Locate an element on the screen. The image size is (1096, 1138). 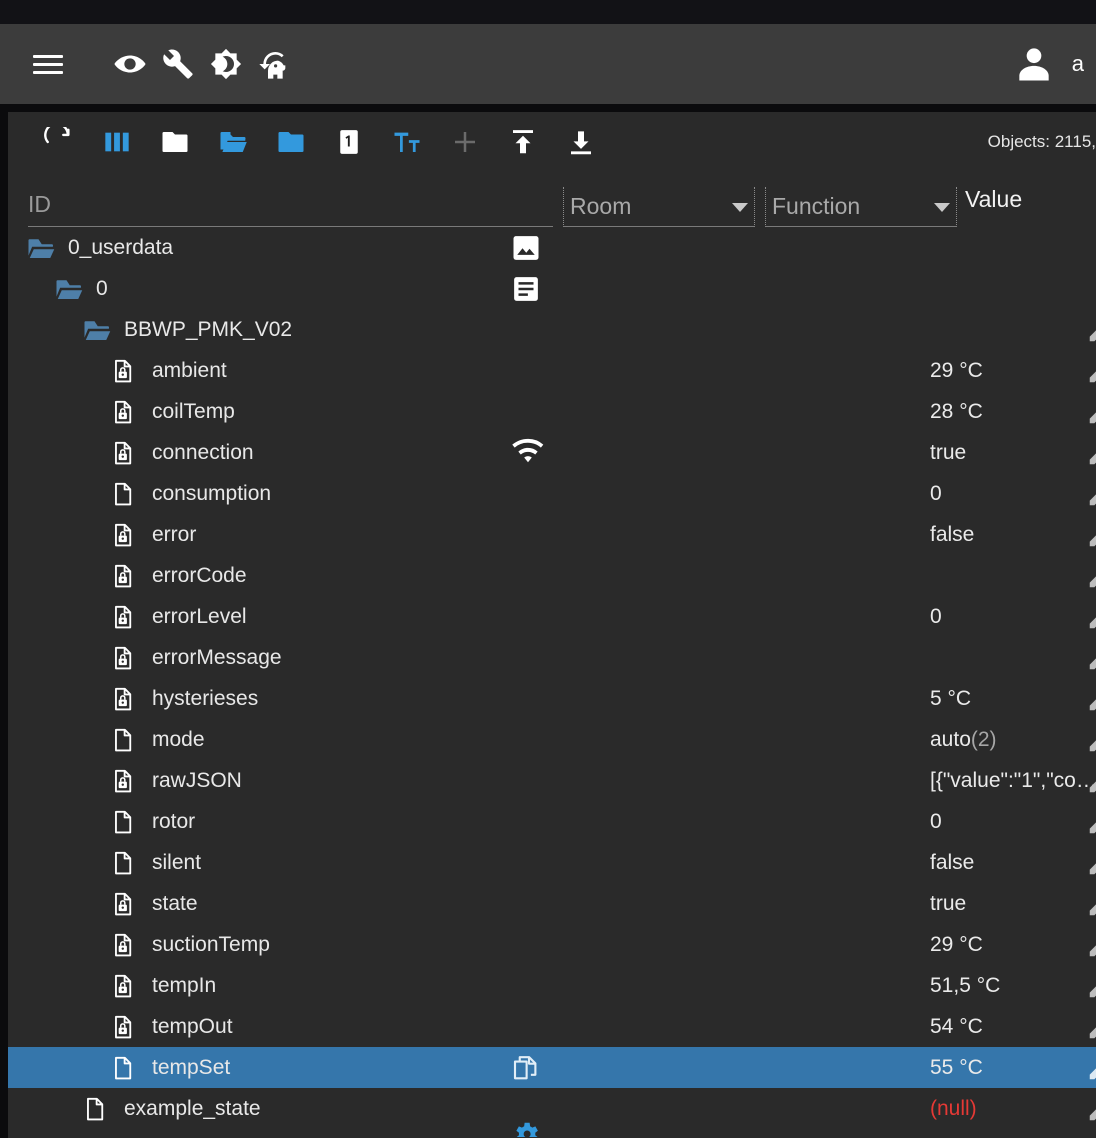
tree-row-label: errorMessage is located at coordinates (217, 657).